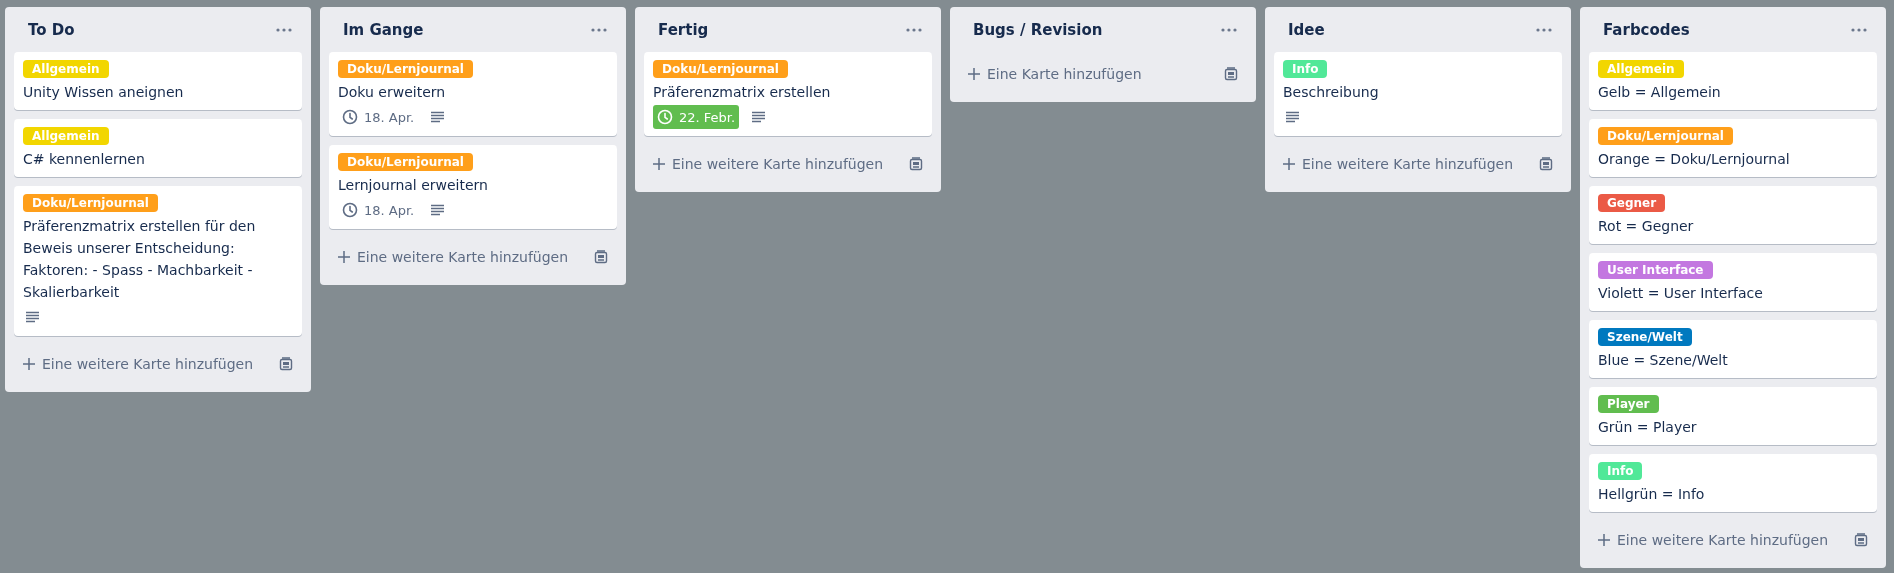 The image size is (1894, 573). I want to click on card: Player Grün = Player, so click(1733, 416).